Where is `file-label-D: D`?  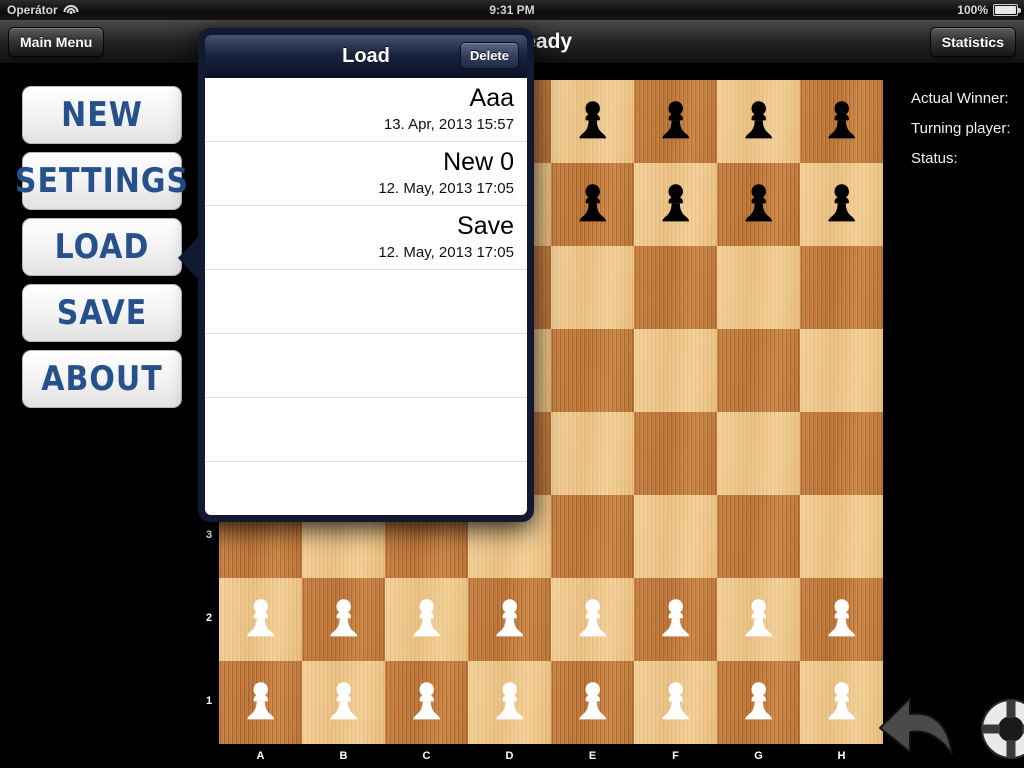
file-label-D: D is located at coordinates (509, 756).